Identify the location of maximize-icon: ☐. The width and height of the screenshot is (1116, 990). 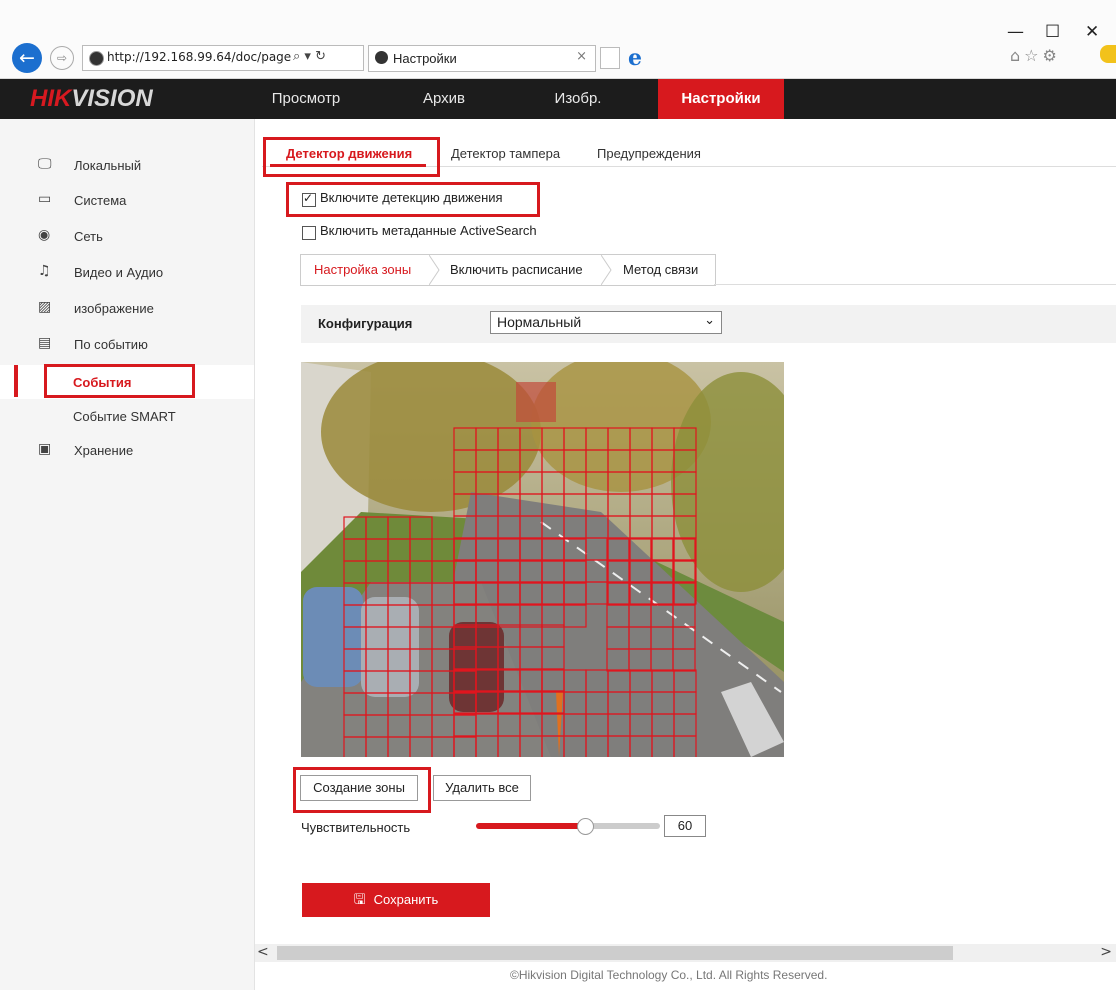
(1052, 32).